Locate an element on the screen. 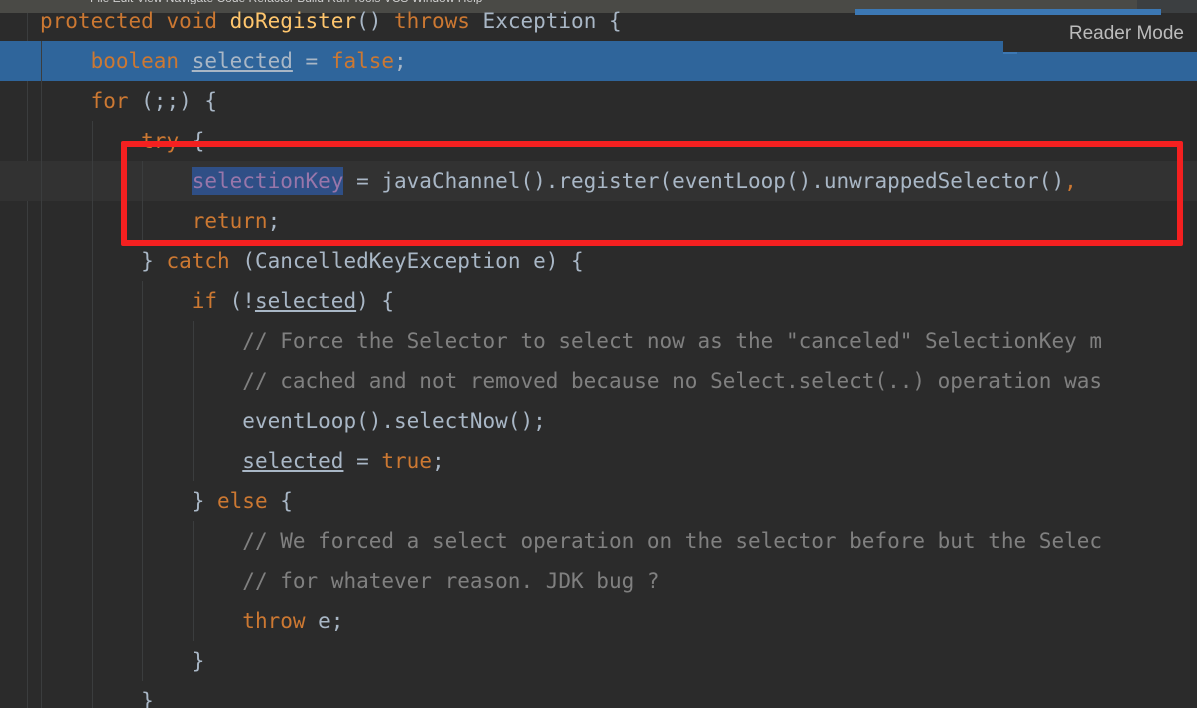  code-line: try { is located at coordinates (598, 141).